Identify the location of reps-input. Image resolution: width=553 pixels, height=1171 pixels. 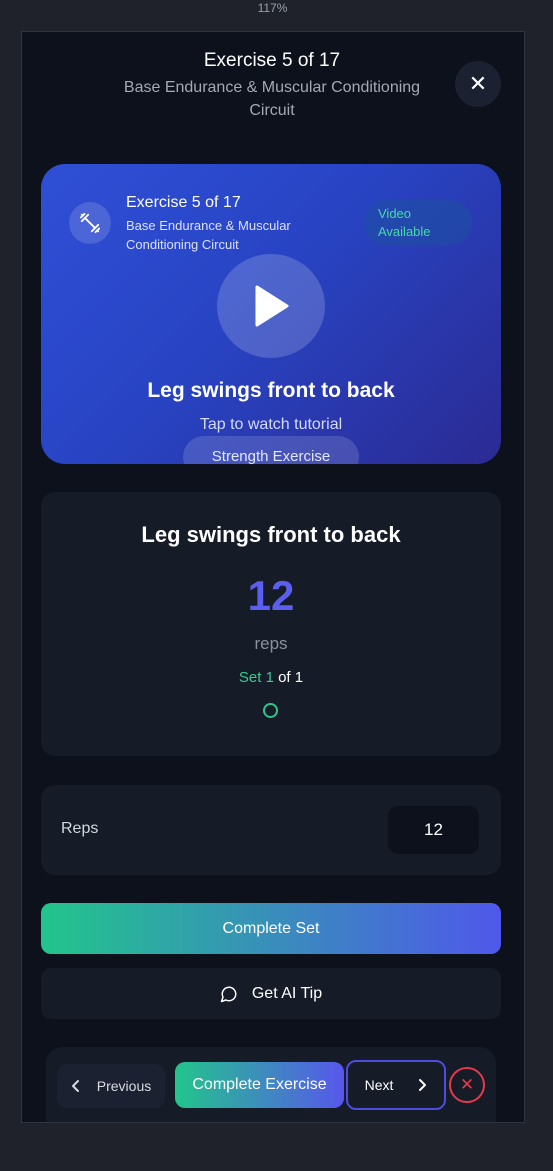
(433, 830).